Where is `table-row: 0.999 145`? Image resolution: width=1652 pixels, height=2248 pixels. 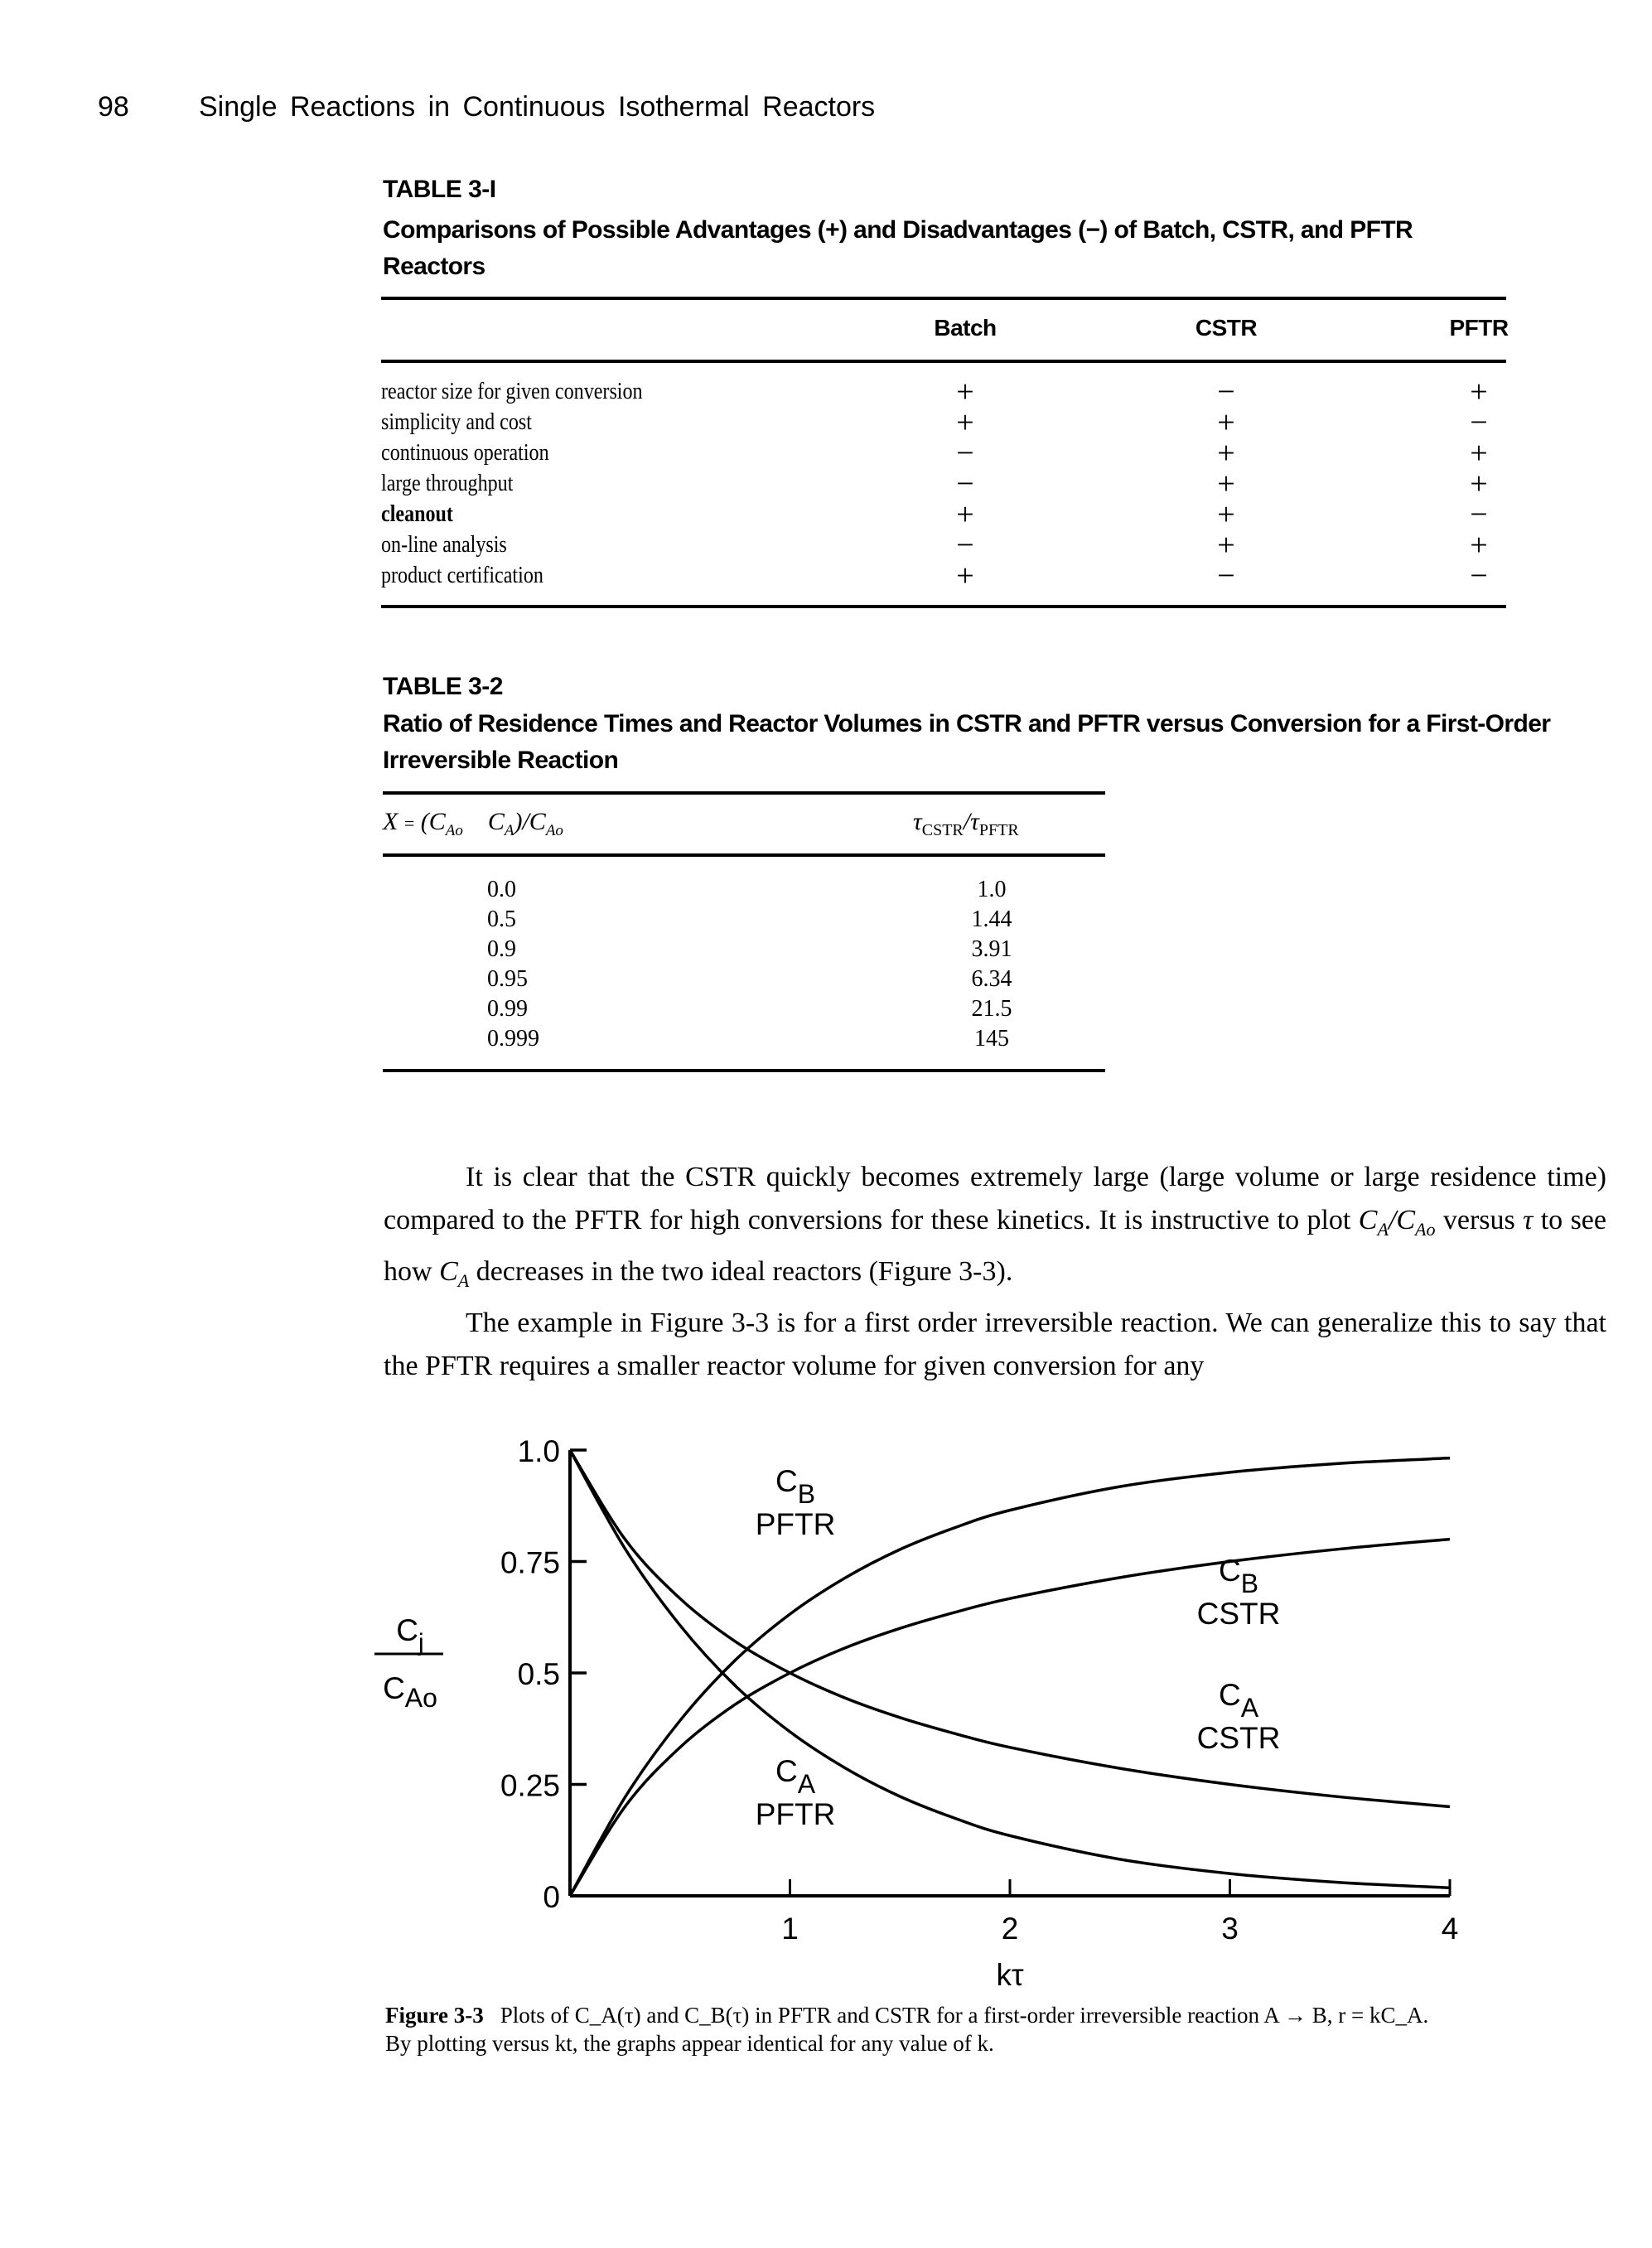 table-row: 0.999 145 is located at coordinates (744, 1041).